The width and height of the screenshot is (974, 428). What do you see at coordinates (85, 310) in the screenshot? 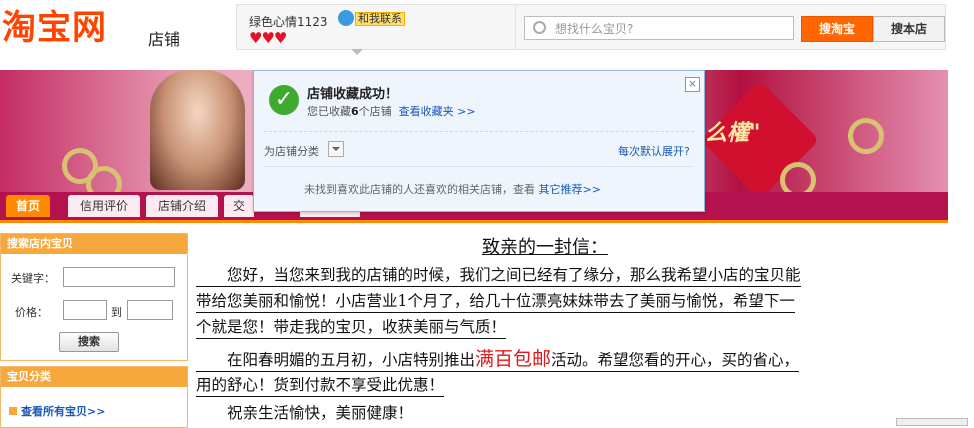
I see `price-min-input` at bounding box center [85, 310].